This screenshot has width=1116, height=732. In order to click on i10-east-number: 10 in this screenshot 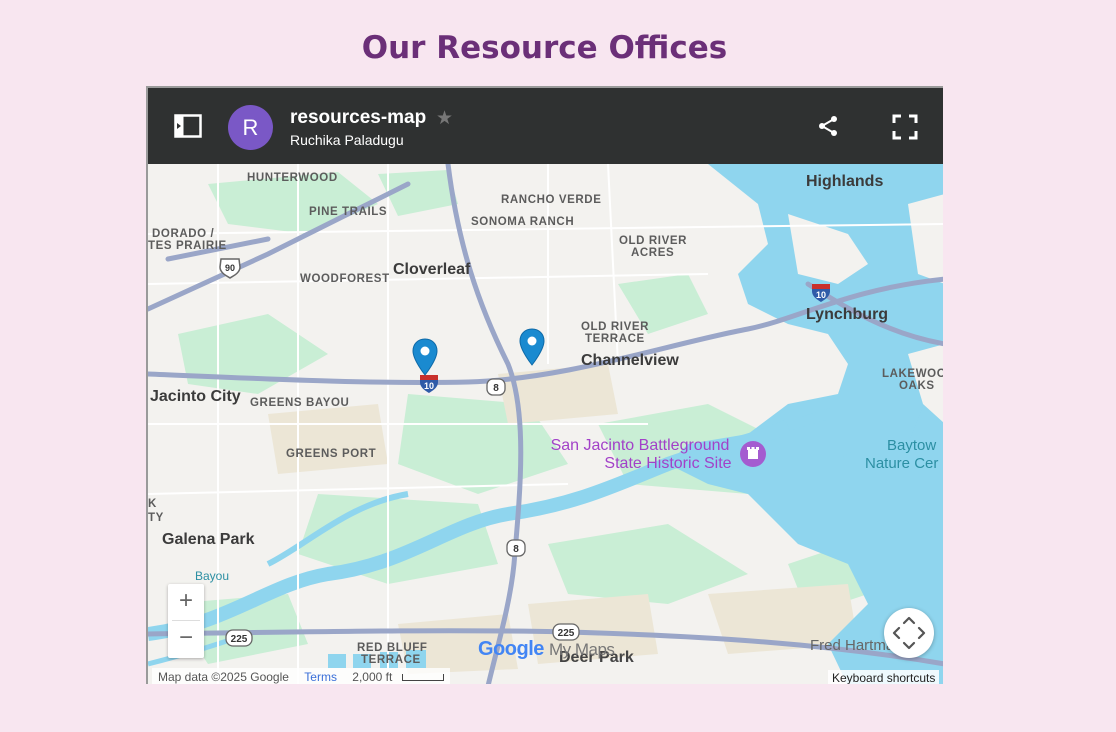, I will do `click(821, 295)`.